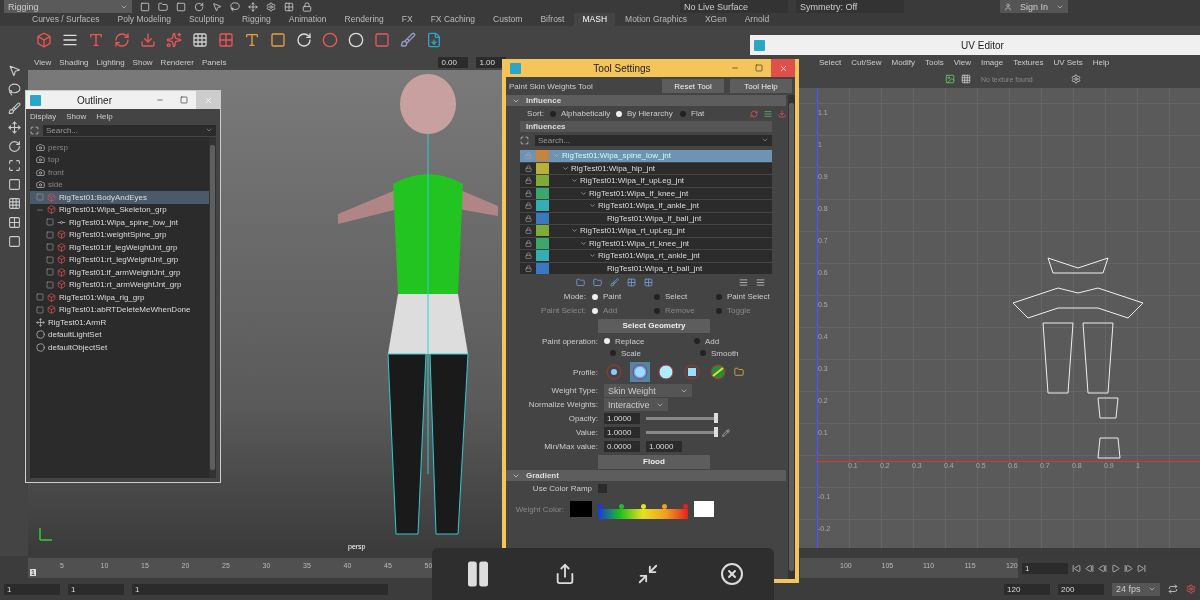 The width and height of the screenshot is (1200, 600). Describe the element at coordinates (119, 159) in the screenshot. I see `outliner-item: top` at that location.